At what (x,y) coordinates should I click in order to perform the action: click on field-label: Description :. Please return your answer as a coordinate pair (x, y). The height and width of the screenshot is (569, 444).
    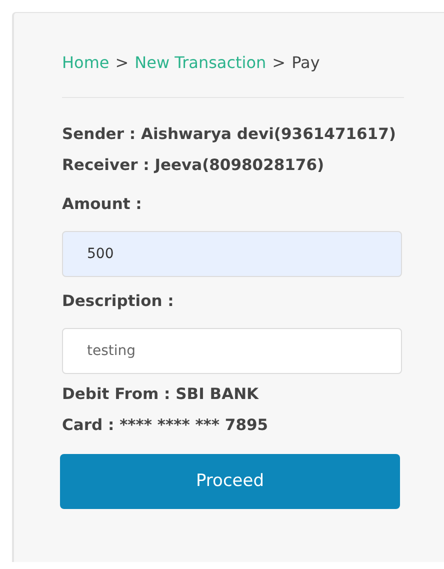
    Looking at the image, I should click on (118, 301).